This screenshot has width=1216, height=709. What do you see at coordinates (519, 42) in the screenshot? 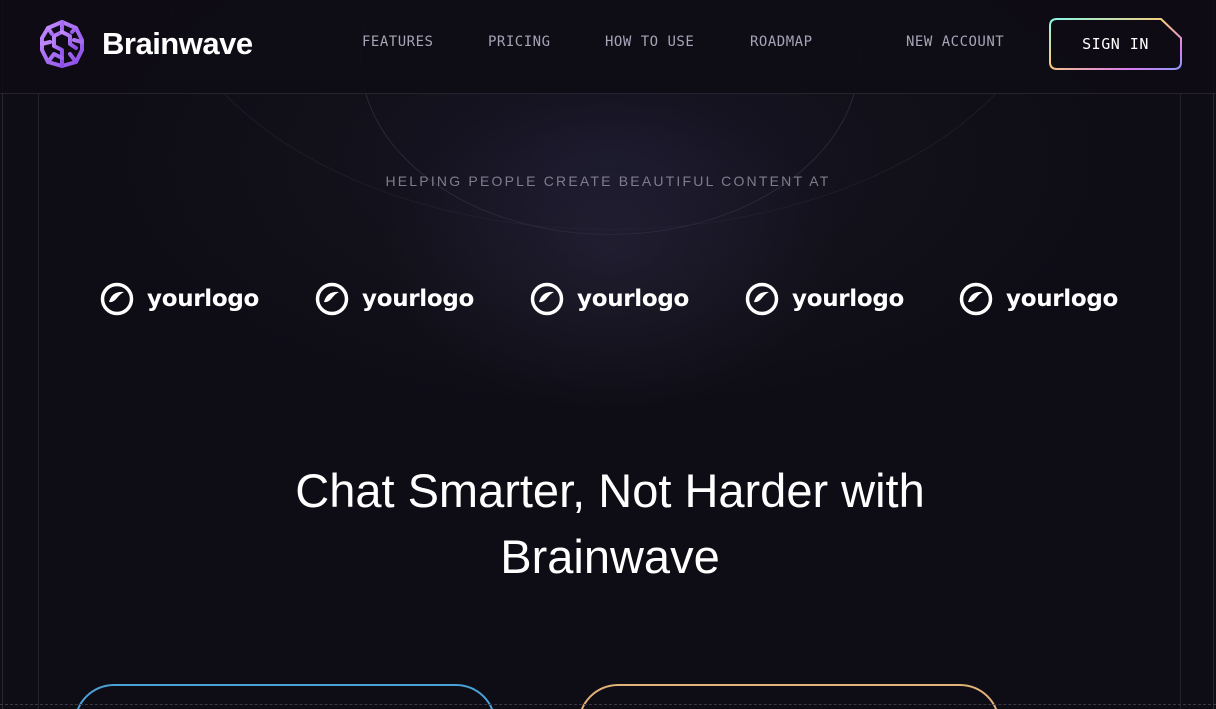
I see `nav-link-pricing: PRICING` at bounding box center [519, 42].